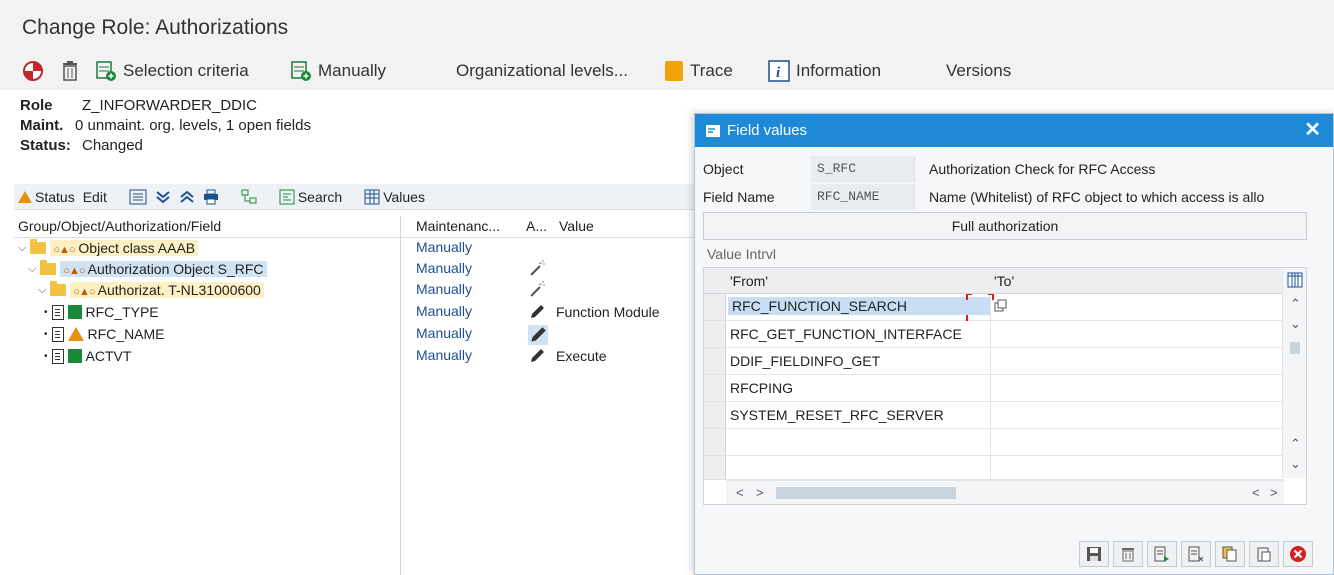 The image size is (1334, 575). I want to click on column-header-value: Value, so click(576, 226).